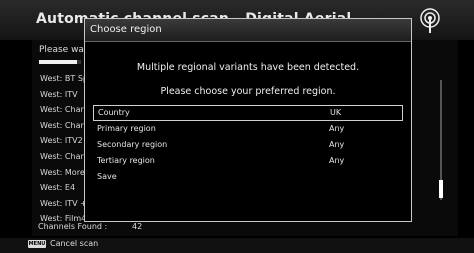 The image size is (474, 253). Describe the element at coordinates (58, 188) in the screenshot. I see `channel-list-item: West: E4` at that location.